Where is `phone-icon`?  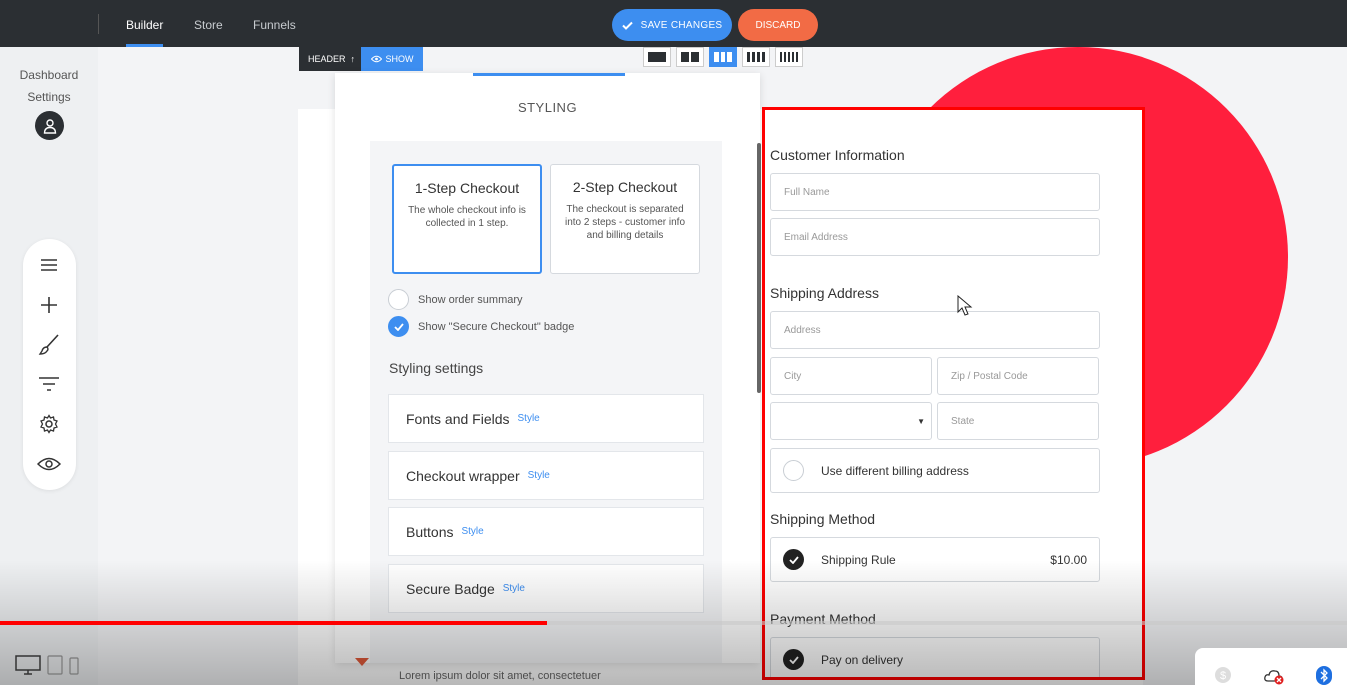
phone-icon is located at coordinates (74, 666).